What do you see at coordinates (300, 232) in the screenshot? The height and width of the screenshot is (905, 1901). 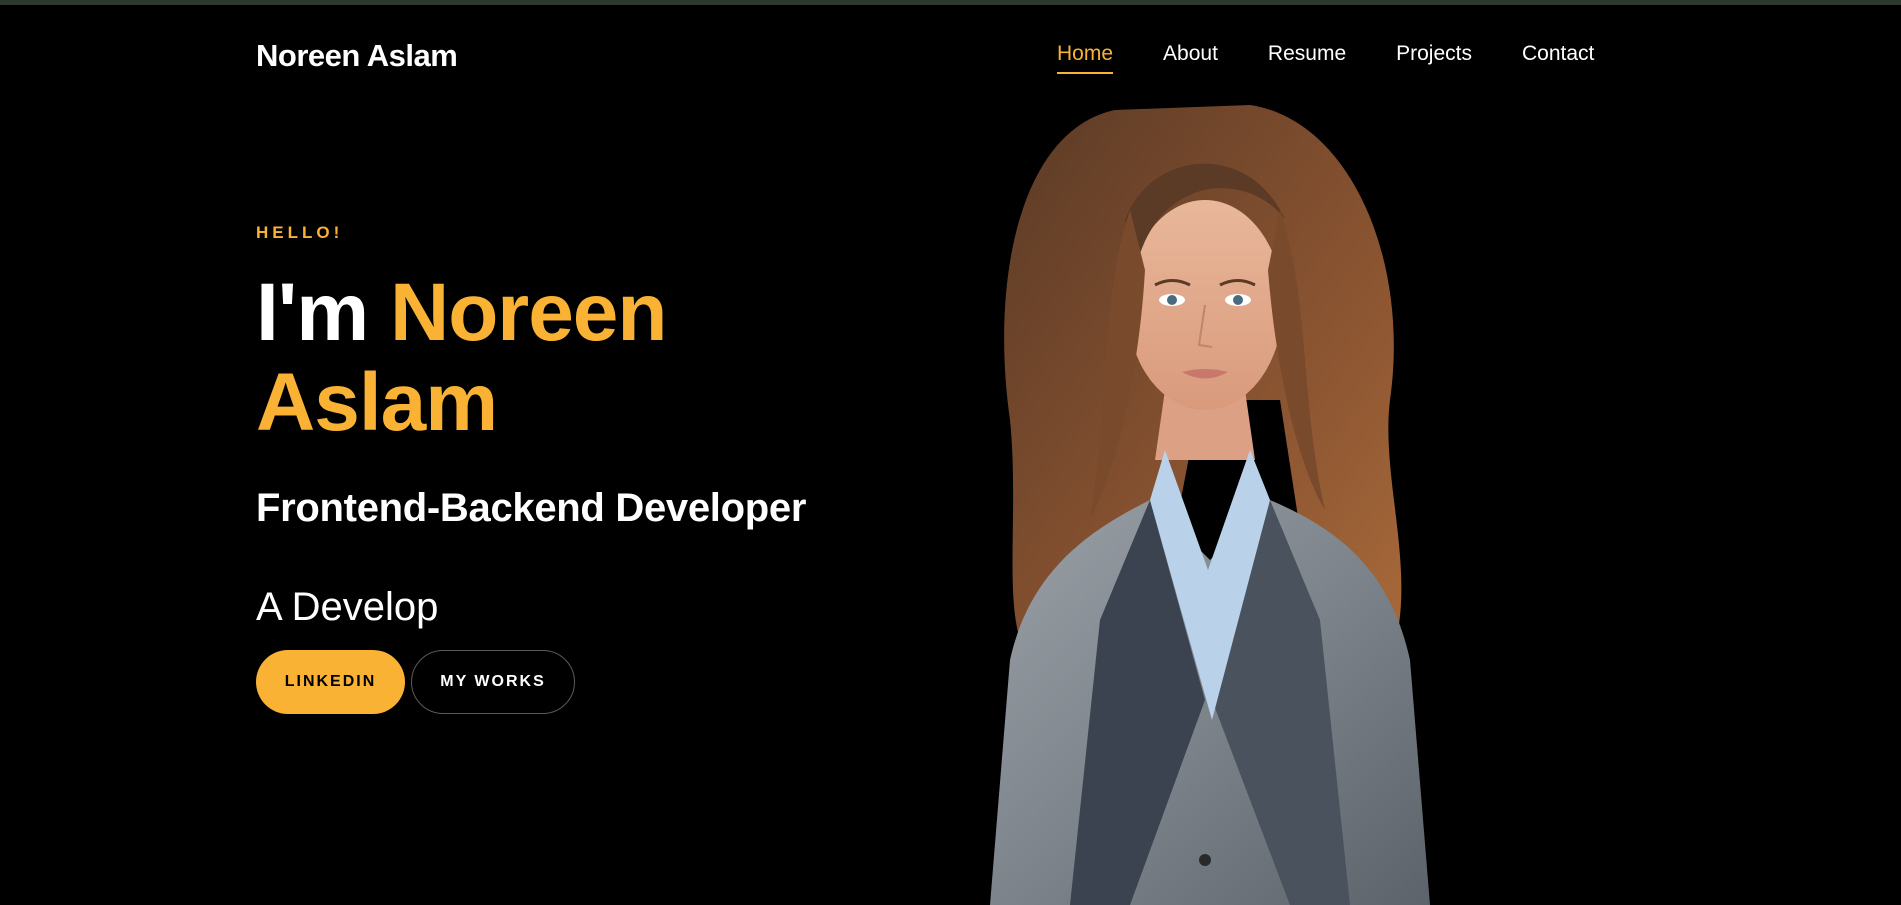 I see `hero-greeting: HELLO!` at bounding box center [300, 232].